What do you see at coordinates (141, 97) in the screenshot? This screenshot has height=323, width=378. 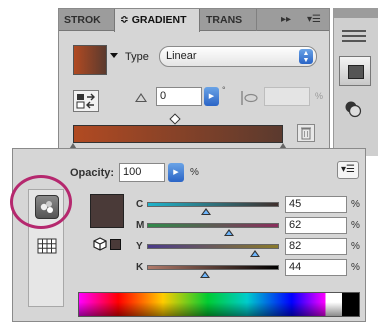 I see `angle-icon` at bounding box center [141, 97].